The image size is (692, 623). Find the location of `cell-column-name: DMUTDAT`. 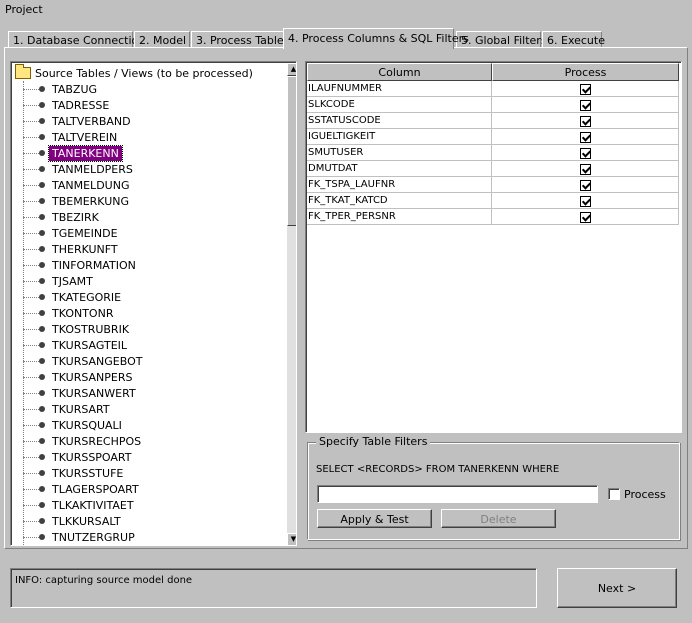

cell-column-name: DMUTDAT is located at coordinates (399, 169).